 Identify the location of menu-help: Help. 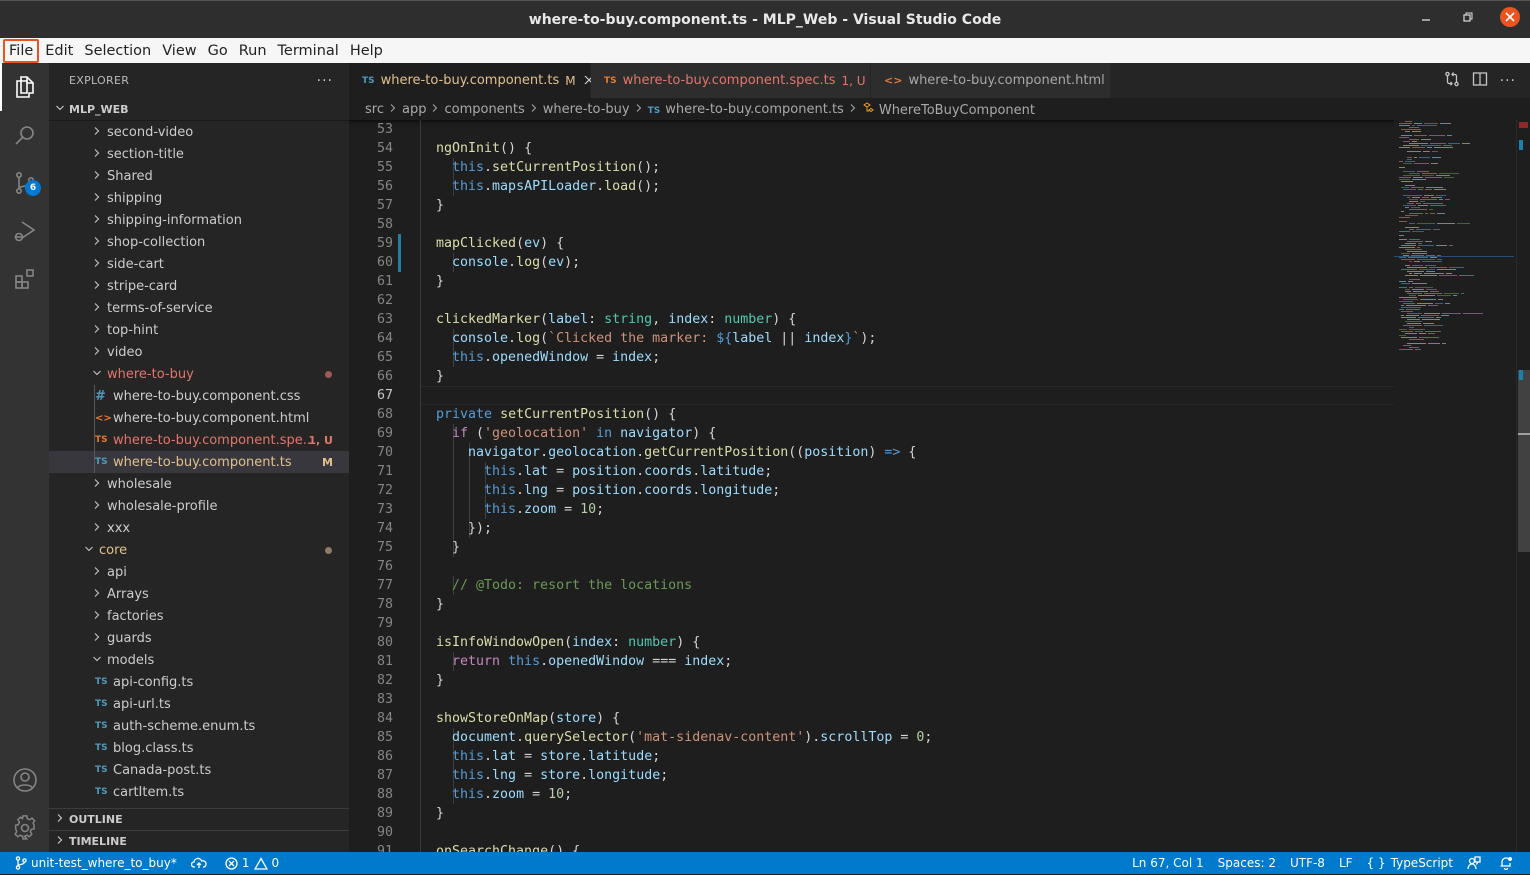
(366, 51).